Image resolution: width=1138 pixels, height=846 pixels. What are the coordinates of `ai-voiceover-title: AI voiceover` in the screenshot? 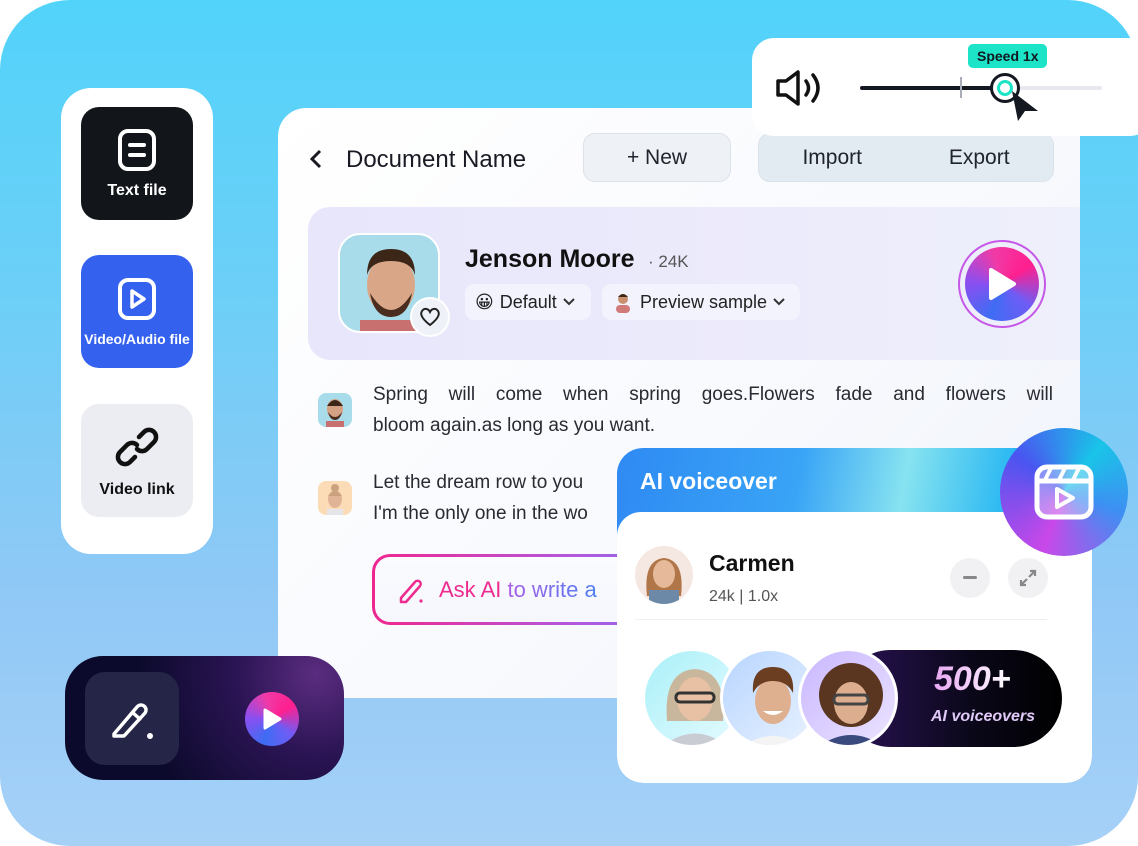 It's located at (708, 481).